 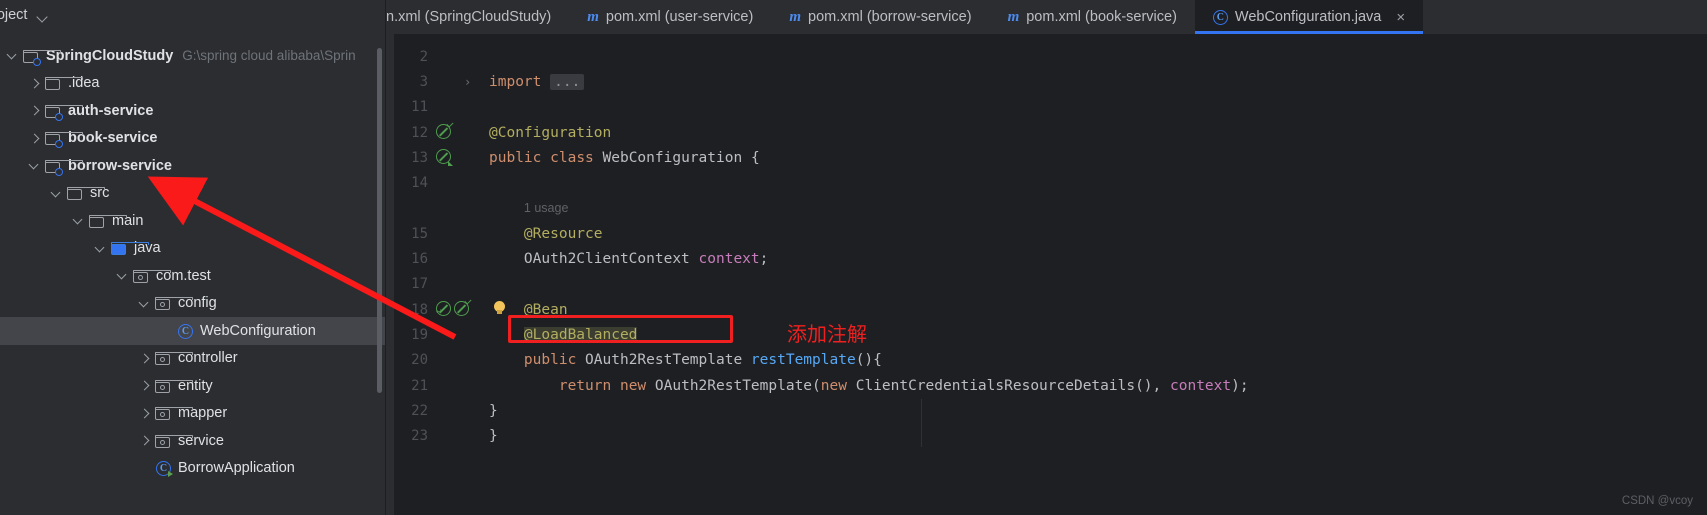 I want to click on editor-tab-webconfiguration-java: C WebConfiguration.java ×, so click(x=1309, y=17).